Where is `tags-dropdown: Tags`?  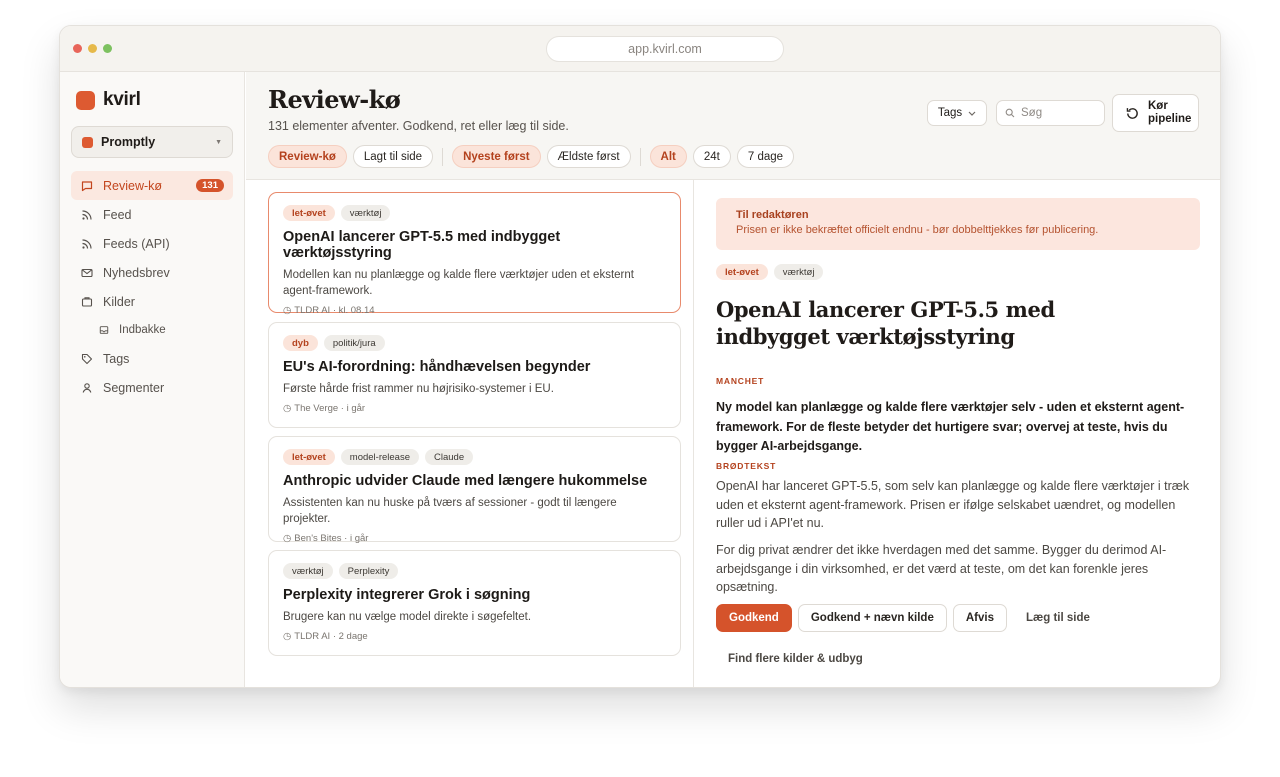
tags-dropdown: Tags is located at coordinates (957, 113).